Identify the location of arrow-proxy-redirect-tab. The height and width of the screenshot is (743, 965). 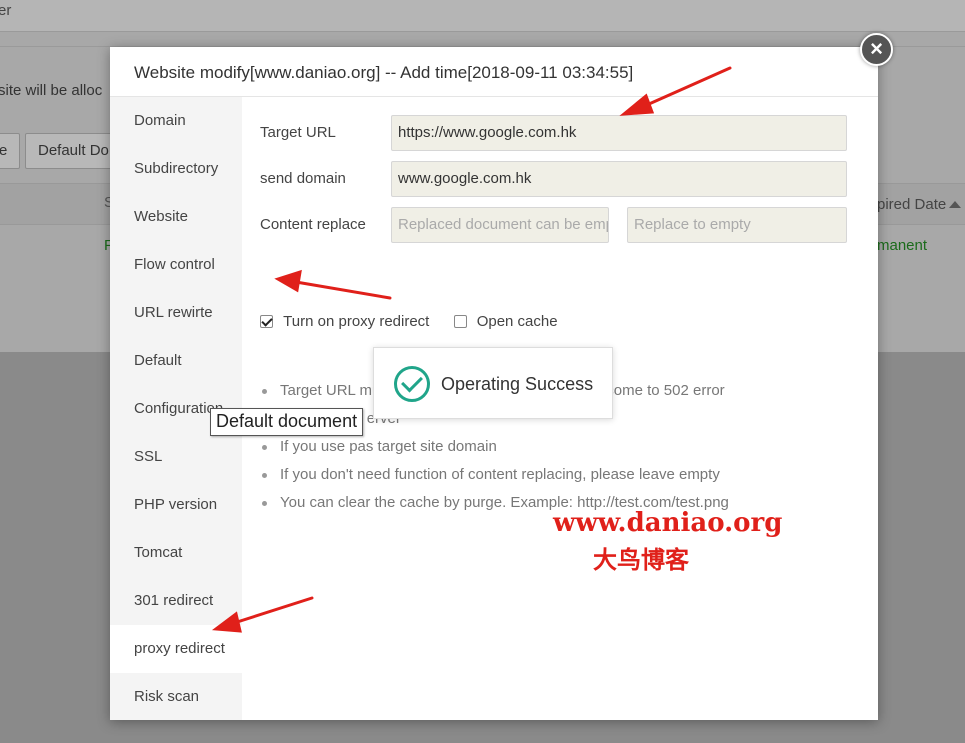
(273, 610).